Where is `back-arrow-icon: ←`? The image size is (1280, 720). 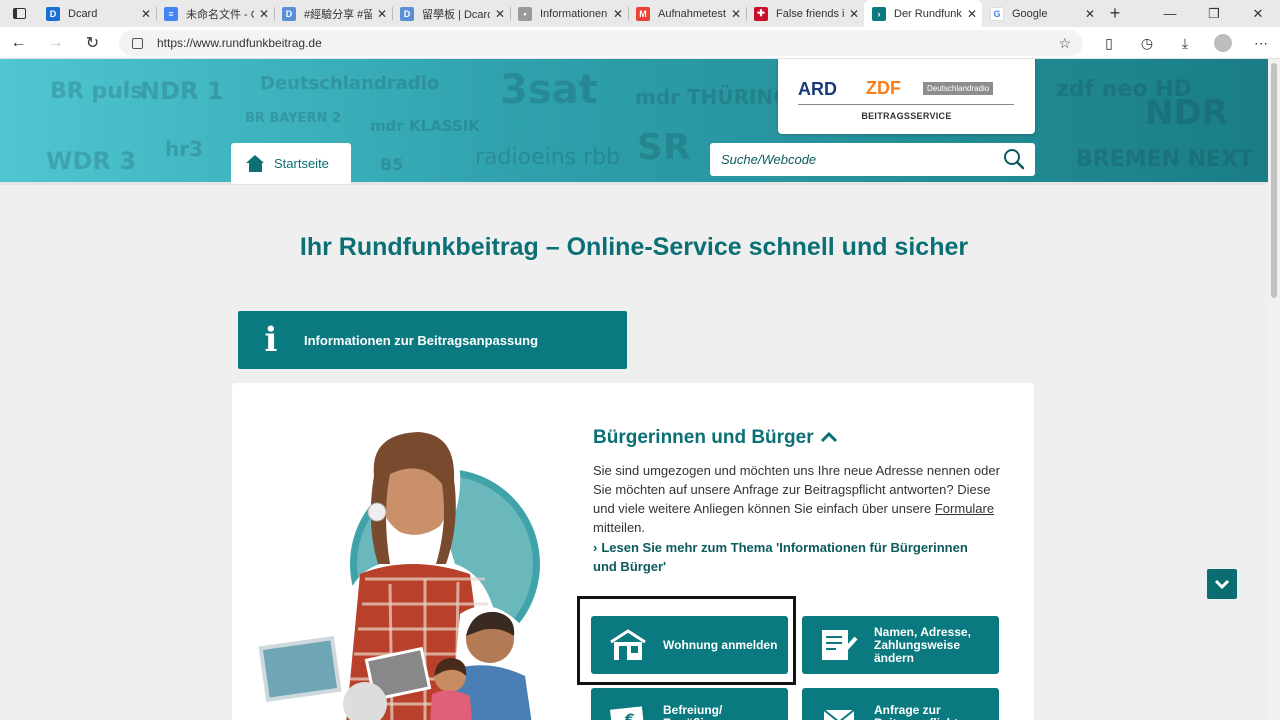
back-arrow-icon: ← is located at coordinates (18, 42).